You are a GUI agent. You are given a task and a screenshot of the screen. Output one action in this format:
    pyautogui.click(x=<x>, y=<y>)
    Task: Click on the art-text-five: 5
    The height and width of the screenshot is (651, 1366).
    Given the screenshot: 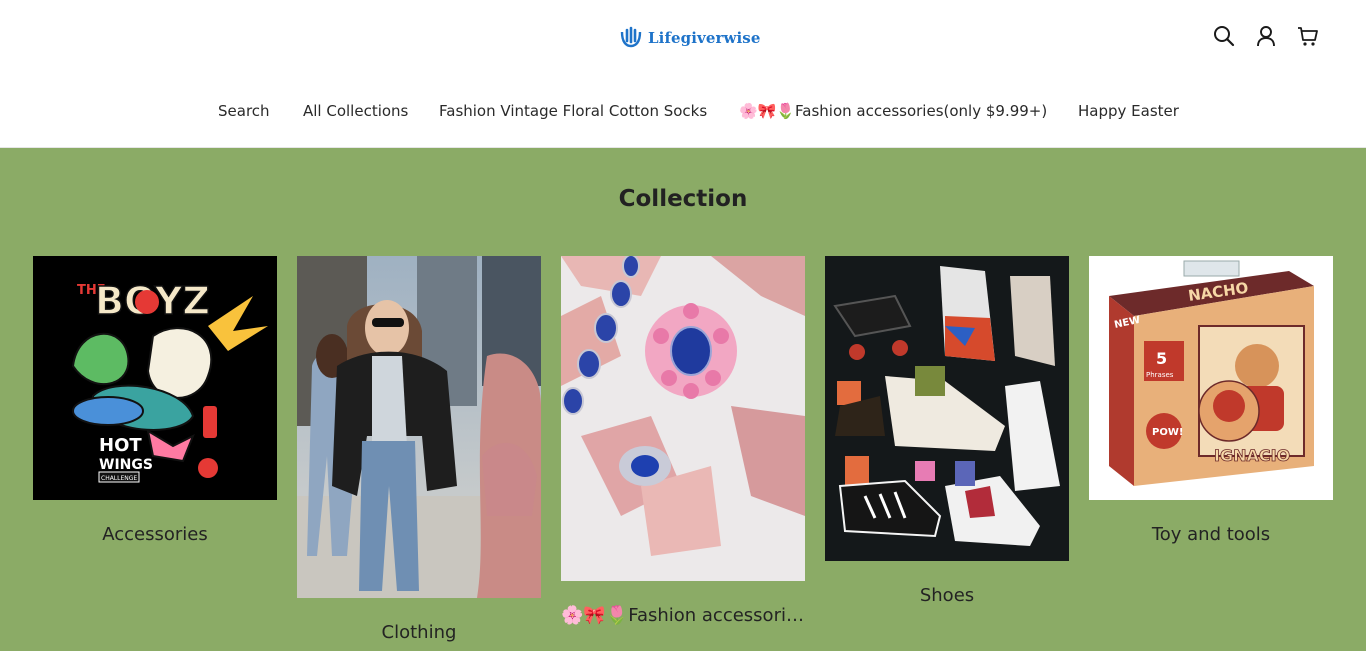 What is the action you would take?
    pyautogui.click(x=1161, y=358)
    